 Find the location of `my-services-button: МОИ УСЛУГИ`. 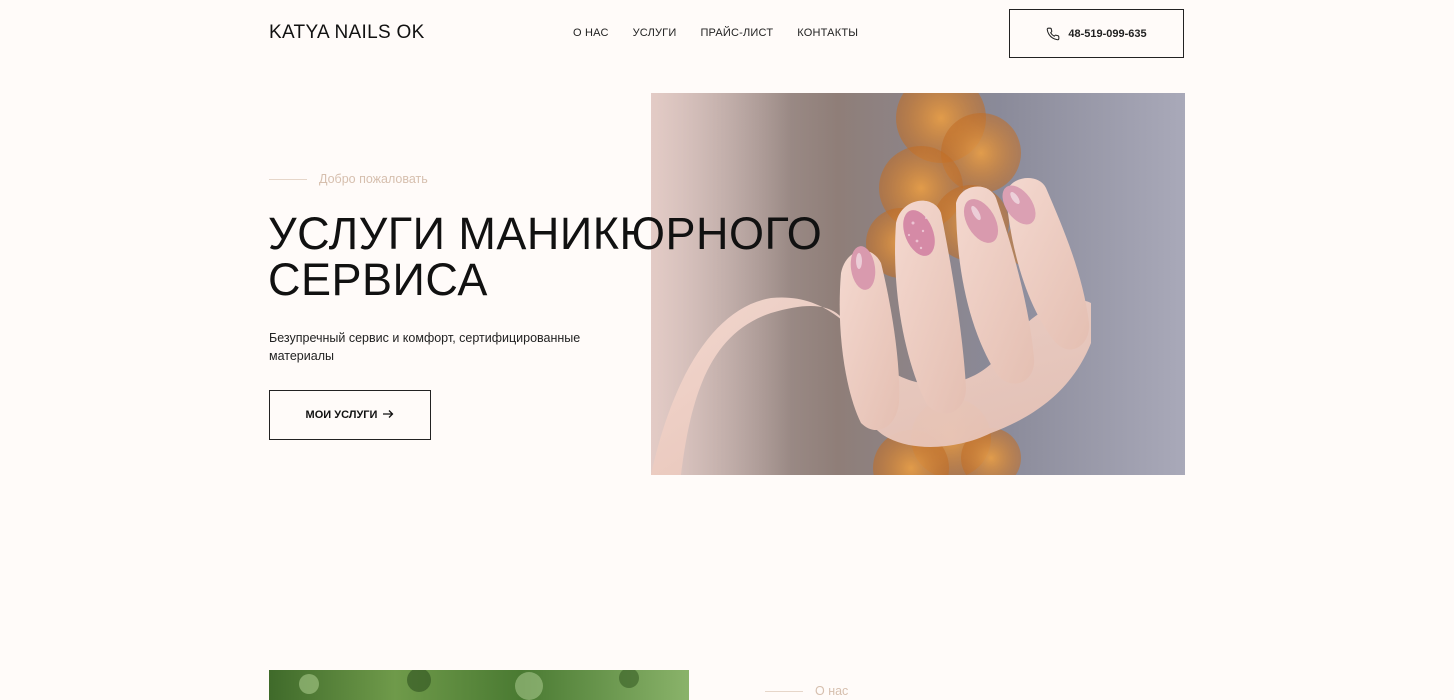

my-services-button: МОИ УСЛУГИ is located at coordinates (350, 415).